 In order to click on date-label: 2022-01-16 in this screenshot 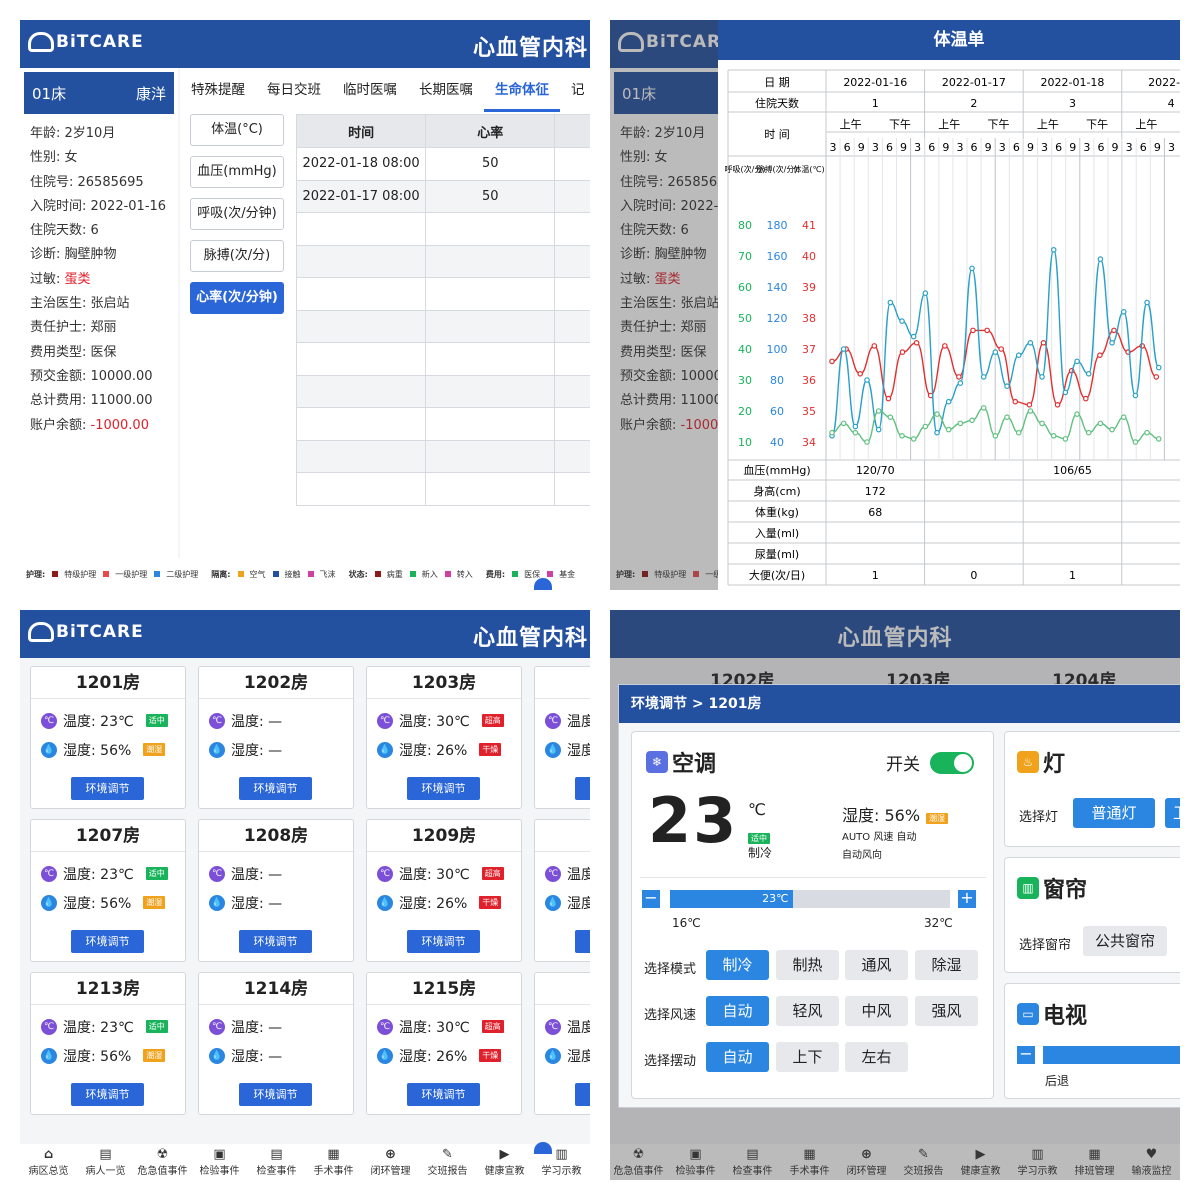, I will do `click(875, 82)`.